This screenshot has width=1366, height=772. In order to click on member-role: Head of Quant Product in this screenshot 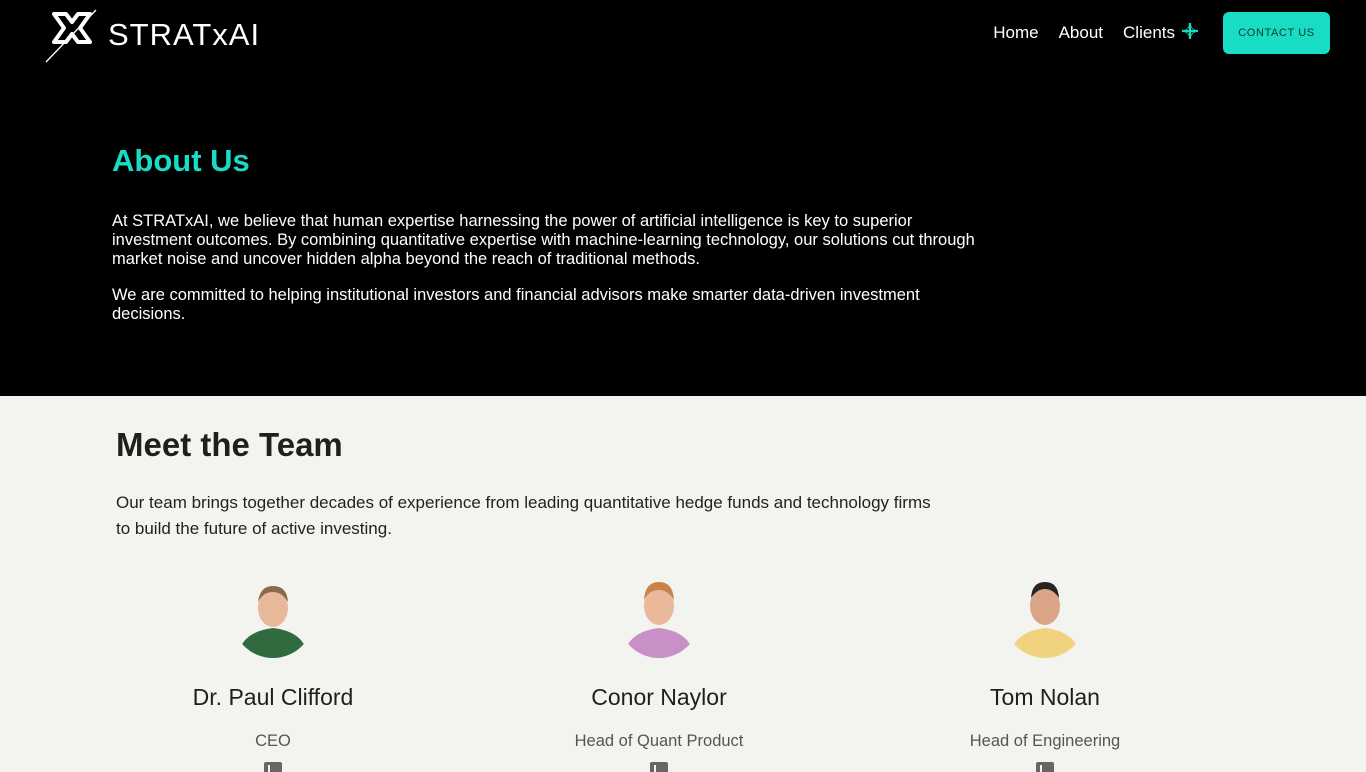, I will do `click(659, 741)`.